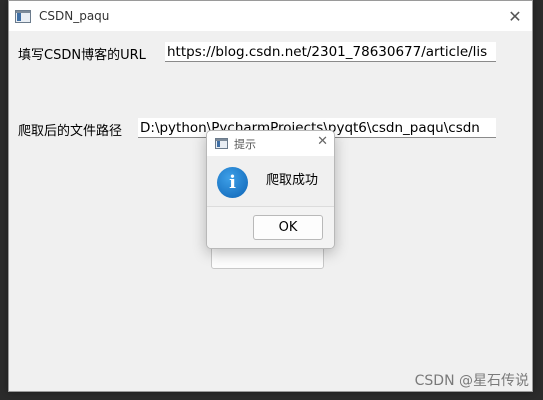 The height and width of the screenshot is (400, 543). What do you see at coordinates (270, 143) in the screenshot?
I see `dialog-titlebar: 提示 ✕` at bounding box center [270, 143].